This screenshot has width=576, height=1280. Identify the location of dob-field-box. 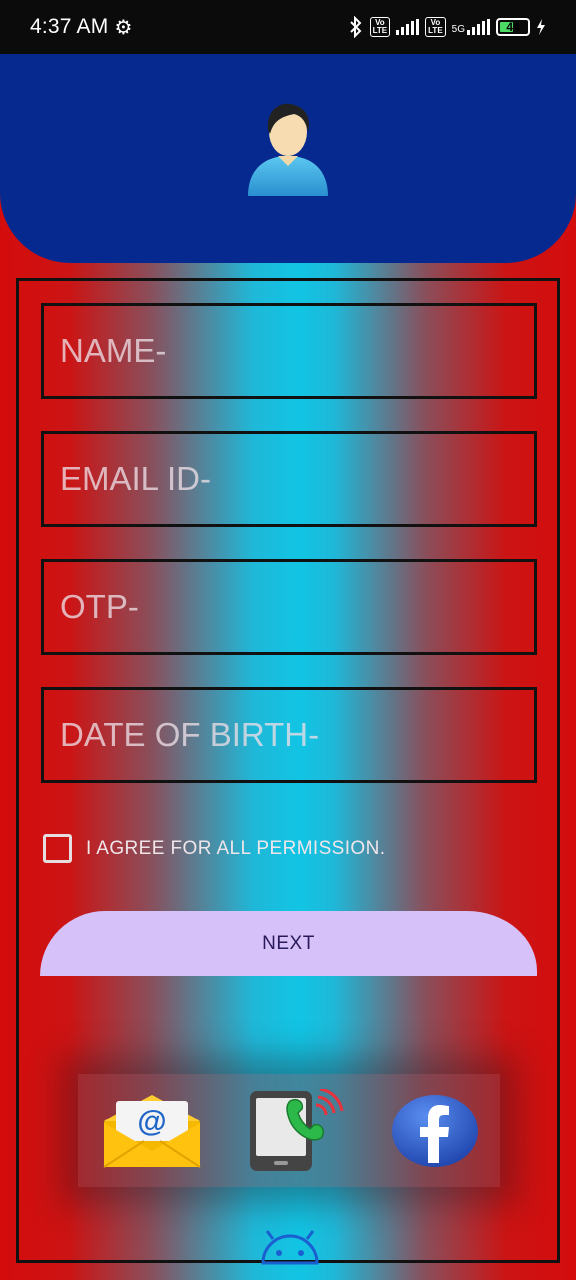
(289, 735).